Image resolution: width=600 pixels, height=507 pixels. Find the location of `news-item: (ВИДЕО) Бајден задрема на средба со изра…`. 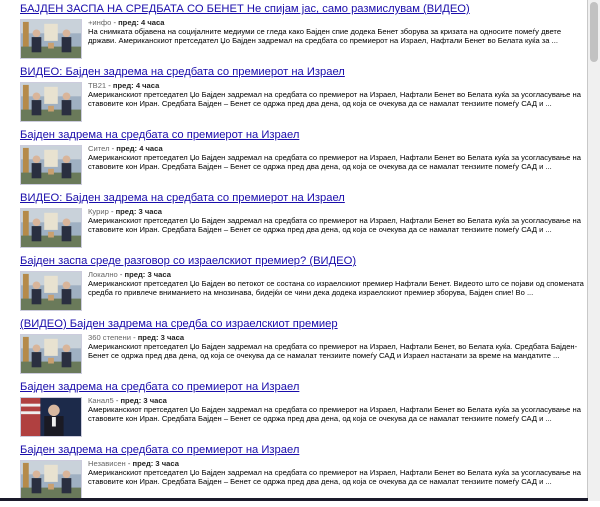

news-item: (ВИДЕО) Бајден задрема на средба со изра… is located at coordinates (303, 349).